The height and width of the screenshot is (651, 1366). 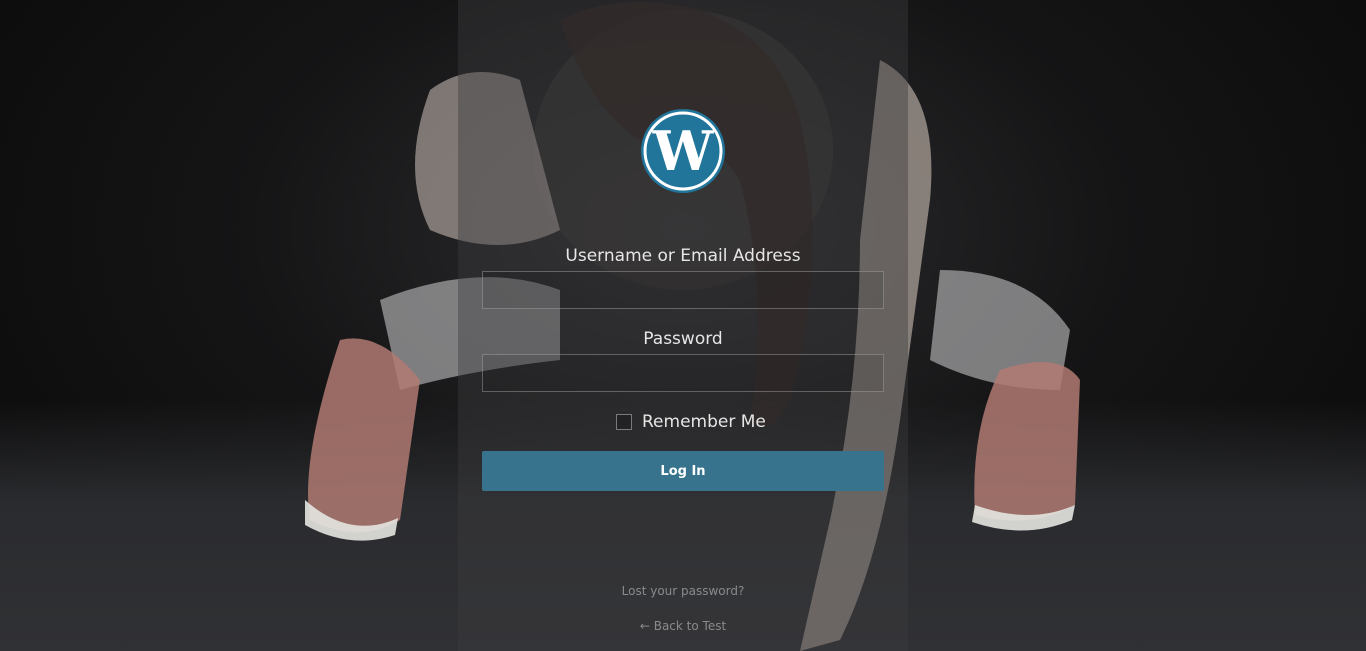 What do you see at coordinates (683, 256) in the screenshot?
I see `username-label: Username or Email Address` at bounding box center [683, 256].